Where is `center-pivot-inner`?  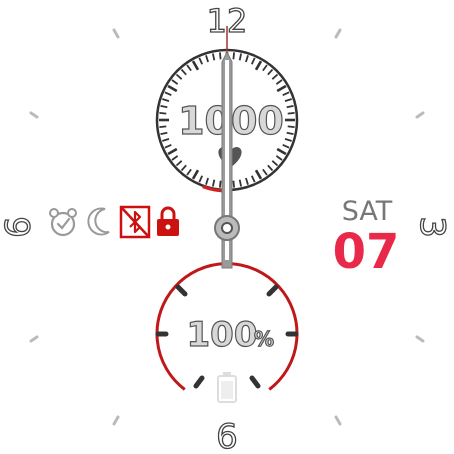 center-pivot-inner is located at coordinates (227, 228).